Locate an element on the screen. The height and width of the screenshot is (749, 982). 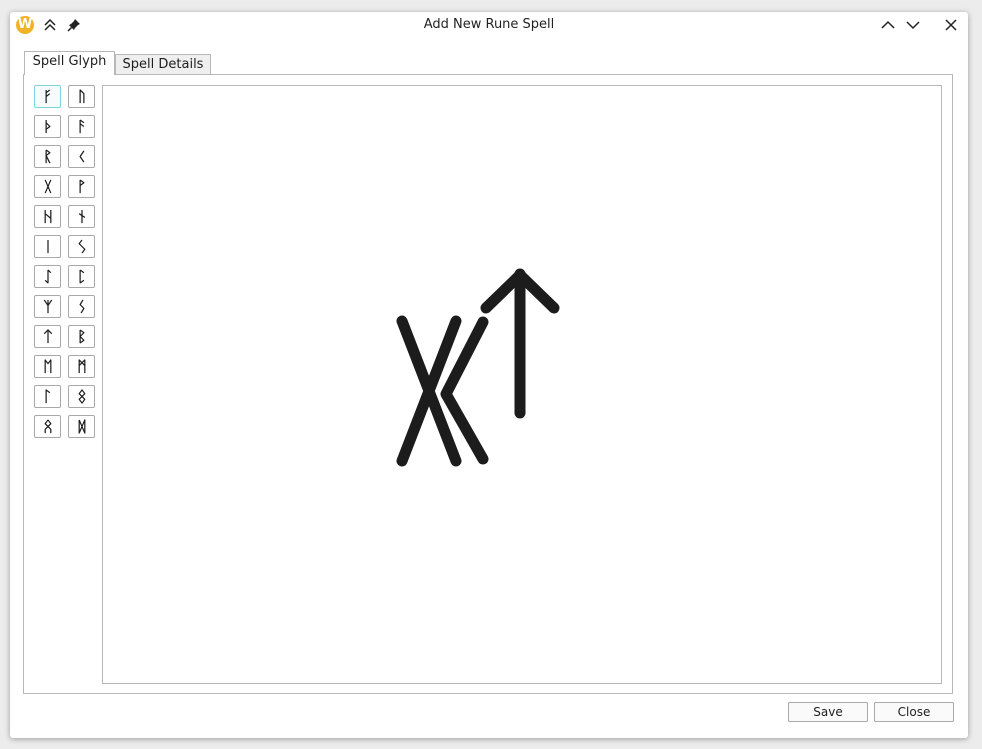
rune-button-hagalaz is located at coordinates (47, 216).